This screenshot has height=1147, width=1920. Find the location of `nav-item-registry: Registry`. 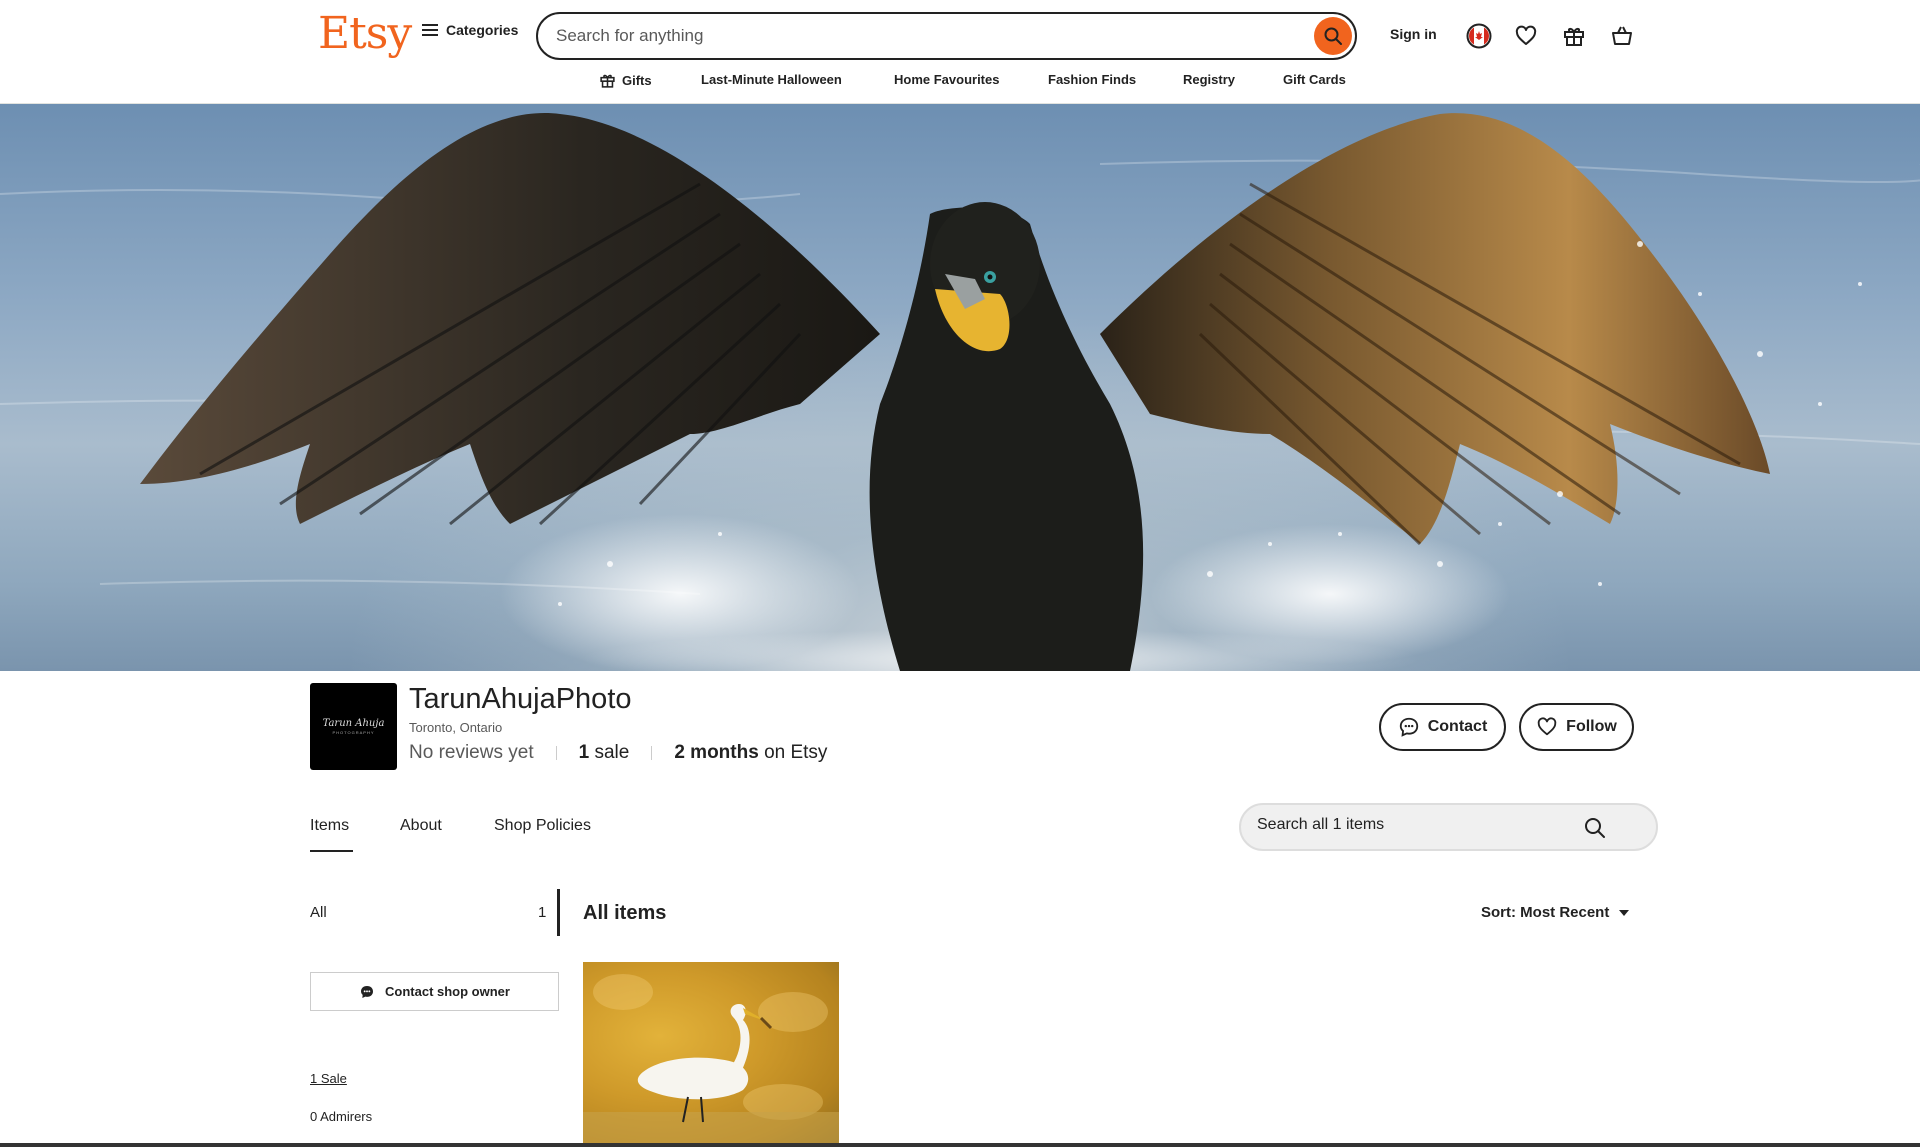

nav-item-registry: Registry is located at coordinates (1209, 79).